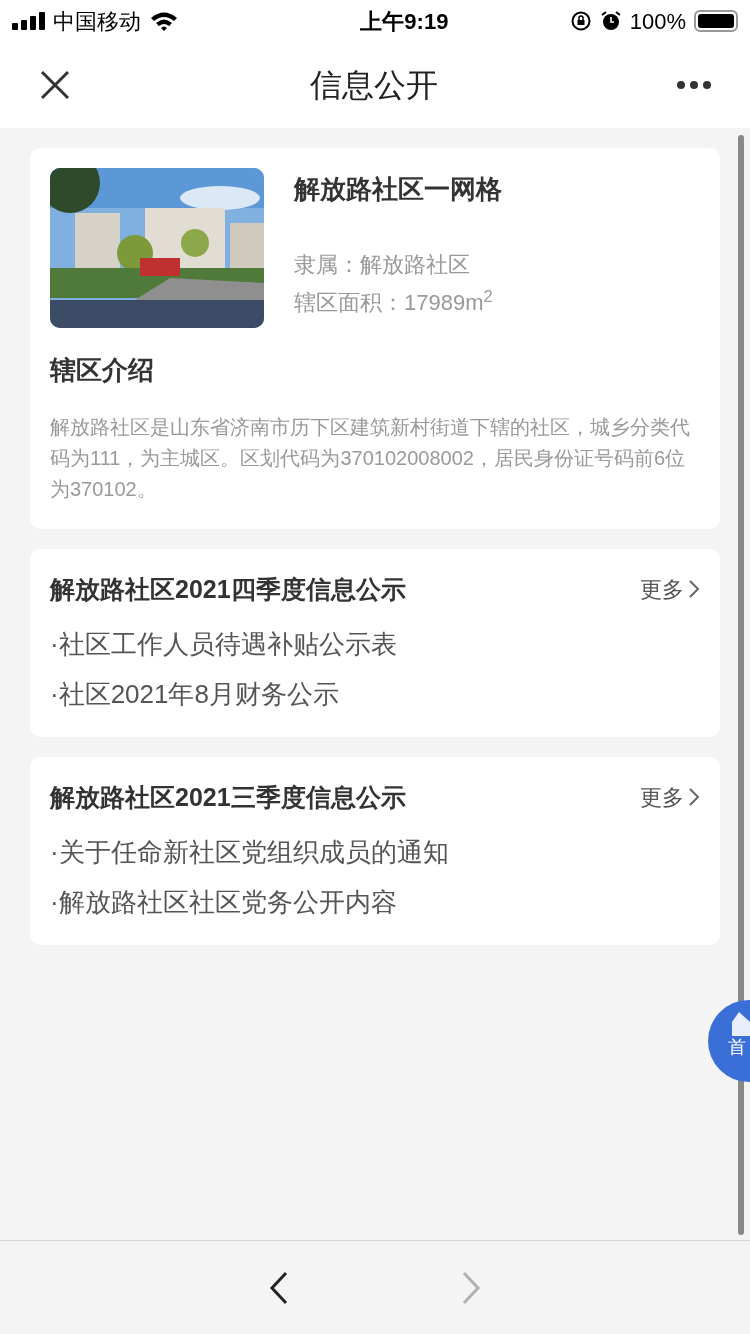  Describe the element at coordinates (375, 852) in the screenshot. I see `notice-item: ·关于任命新社区党组织成员的通知` at that location.